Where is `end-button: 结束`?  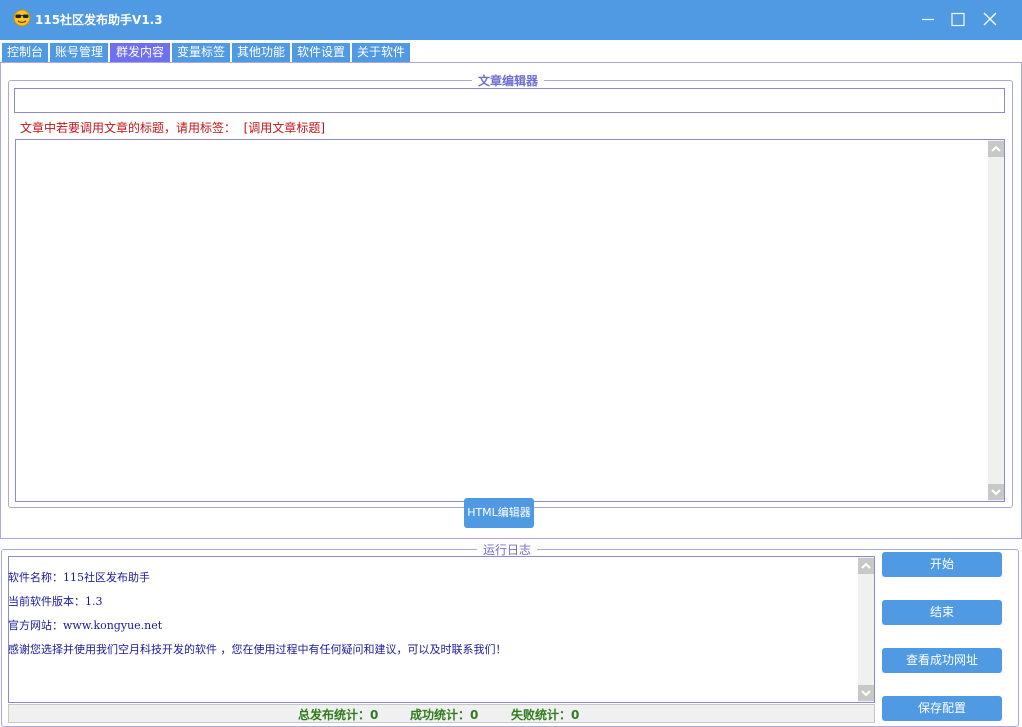 end-button: 结束 is located at coordinates (942, 612).